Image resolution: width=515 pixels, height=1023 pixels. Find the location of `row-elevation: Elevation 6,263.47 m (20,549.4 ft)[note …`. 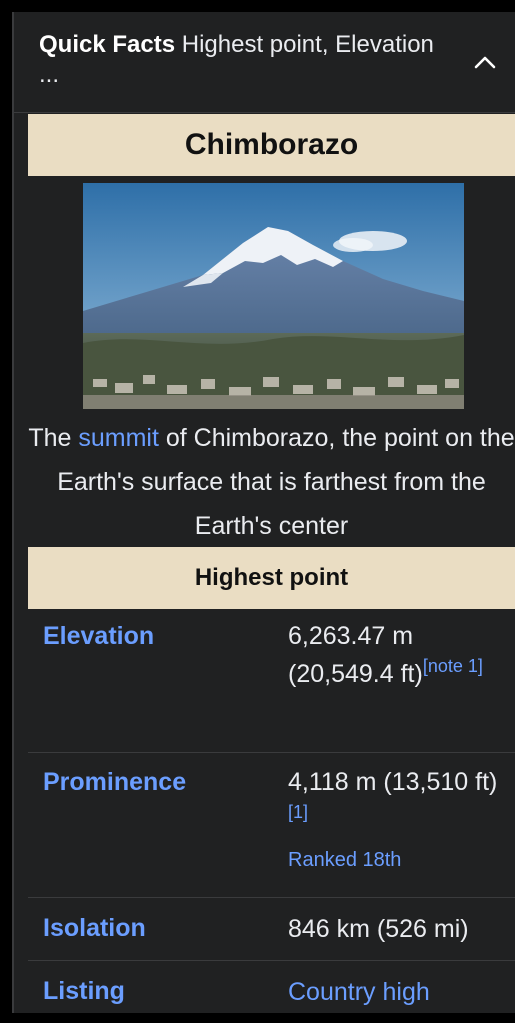

row-elevation: Elevation 6,263.47 m (20,549.4 ft)[note … is located at coordinates (271, 681).